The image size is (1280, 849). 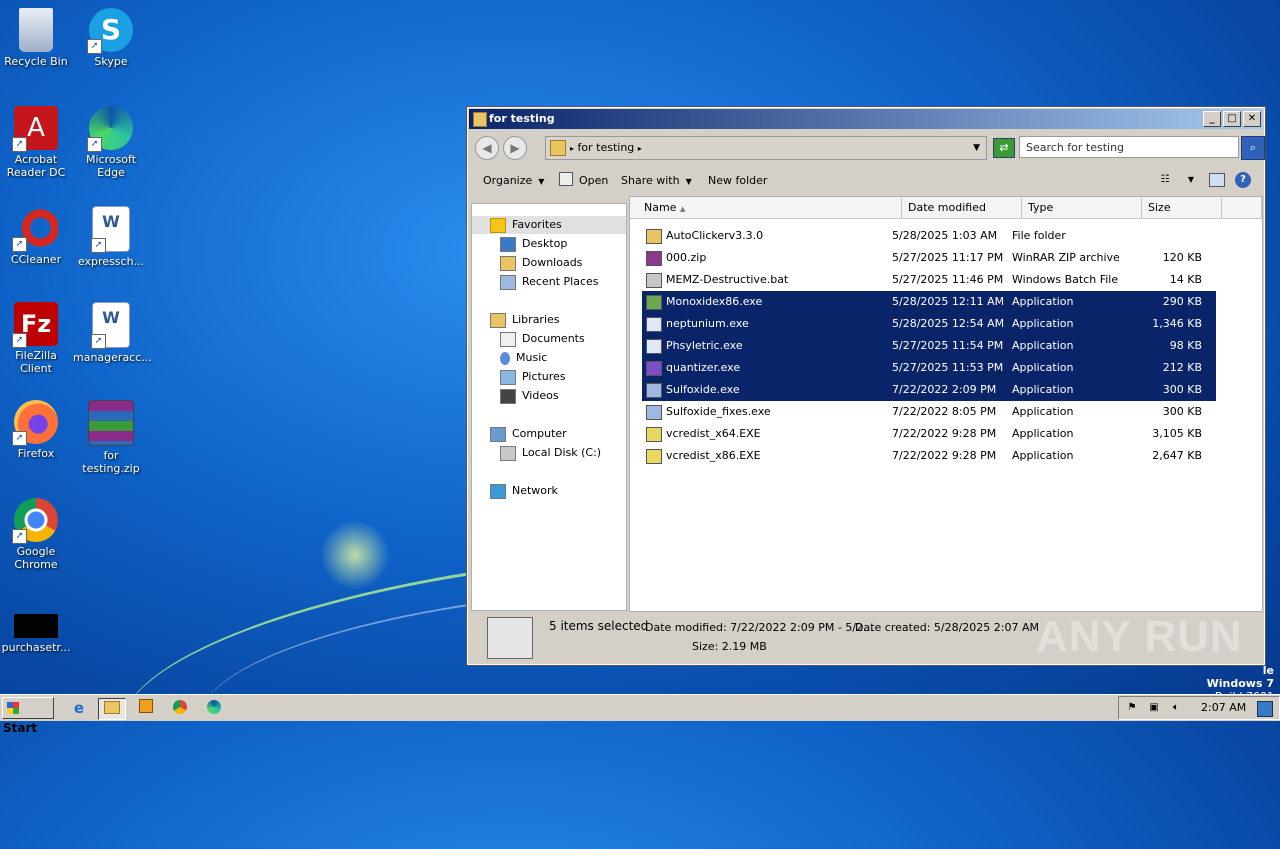 What do you see at coordinates (111, 38) in the screenshot?
I see `desktop-icon-skype: S ➚ Skype` at bounding box center [111, 38].